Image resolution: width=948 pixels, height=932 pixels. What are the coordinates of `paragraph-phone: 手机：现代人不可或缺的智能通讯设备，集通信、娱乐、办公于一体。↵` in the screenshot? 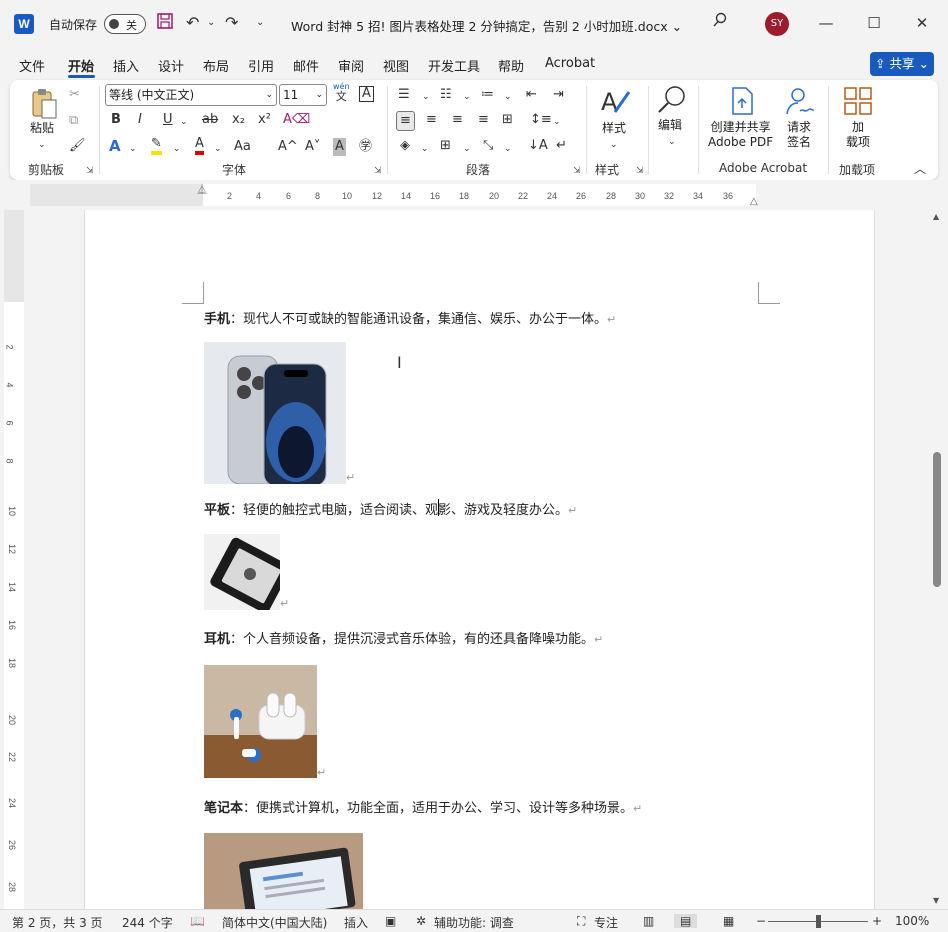 It's located at (410, 317).